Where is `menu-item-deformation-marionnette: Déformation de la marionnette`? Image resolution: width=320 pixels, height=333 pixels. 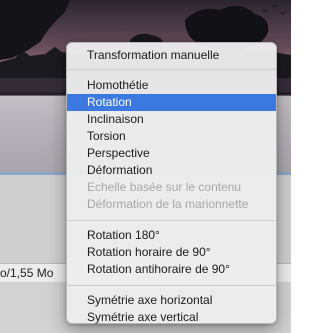
menu-item-deformation-marionnette: Déformation de la marionnette is located at coordinates (168, 204).